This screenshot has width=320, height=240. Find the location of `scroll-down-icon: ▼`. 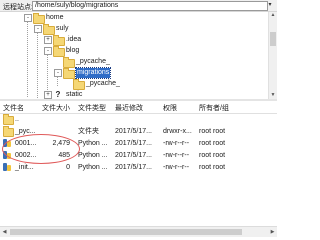

scroll-down-icon: ▼ is located at coordinates (273, 95).